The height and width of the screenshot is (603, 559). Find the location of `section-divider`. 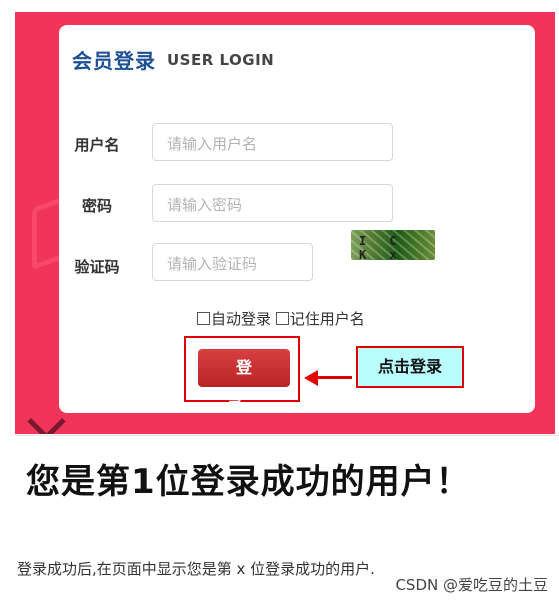

section-divider is located at coordinates (287, 435).